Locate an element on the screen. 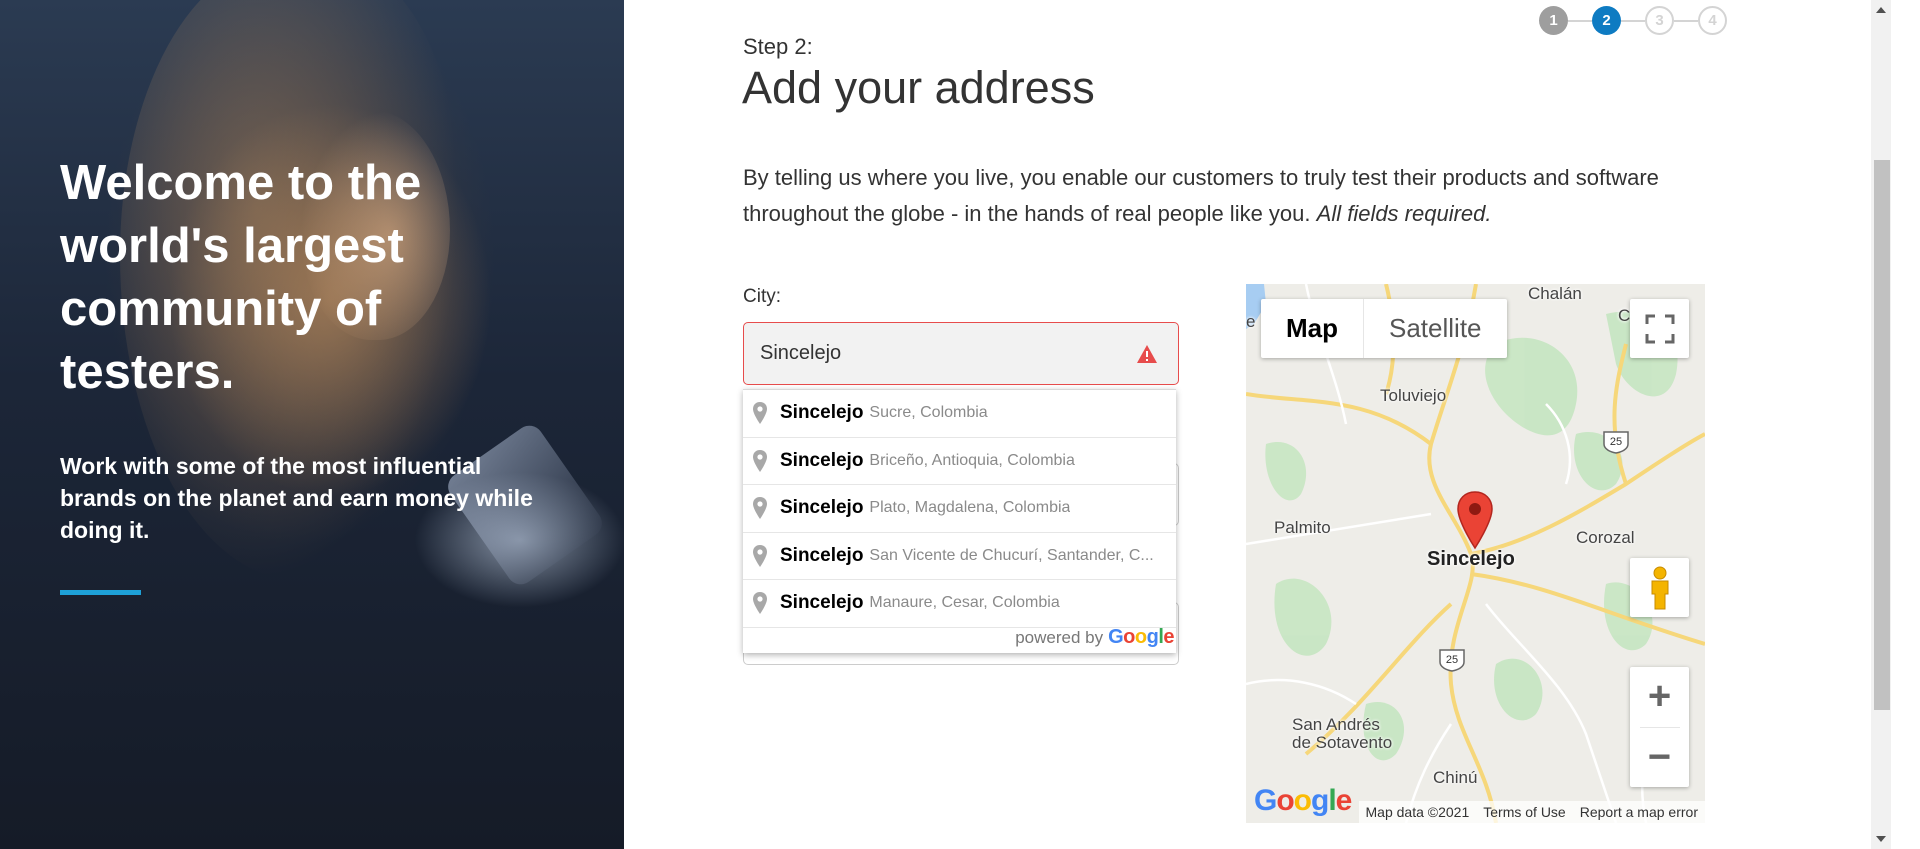  zoom-in-button: + is located at coordinates (1659, 697).